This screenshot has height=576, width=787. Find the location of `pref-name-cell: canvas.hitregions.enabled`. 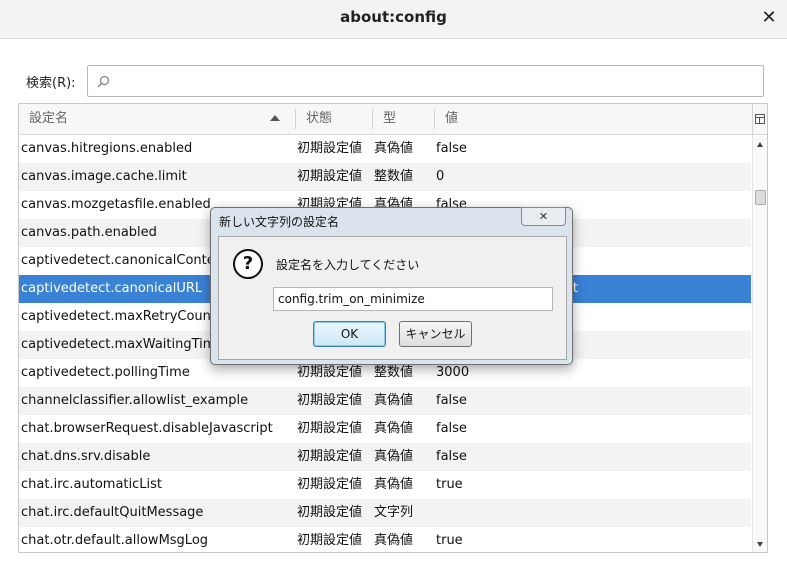

pref-name-cell: canvas.hitregions.enabled is located at coordinates (107, 148).